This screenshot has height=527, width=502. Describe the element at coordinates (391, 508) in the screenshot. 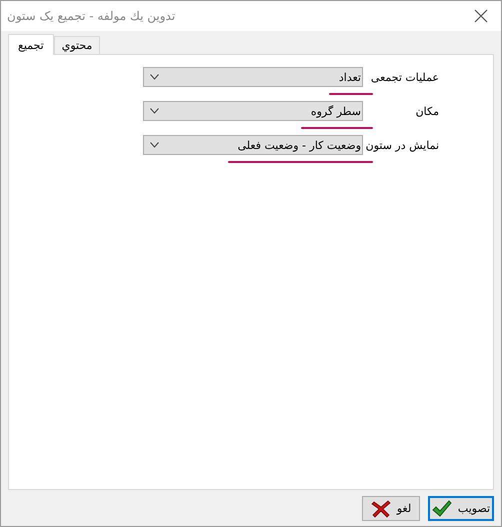

I see `cancel-button: لغو` at that location.